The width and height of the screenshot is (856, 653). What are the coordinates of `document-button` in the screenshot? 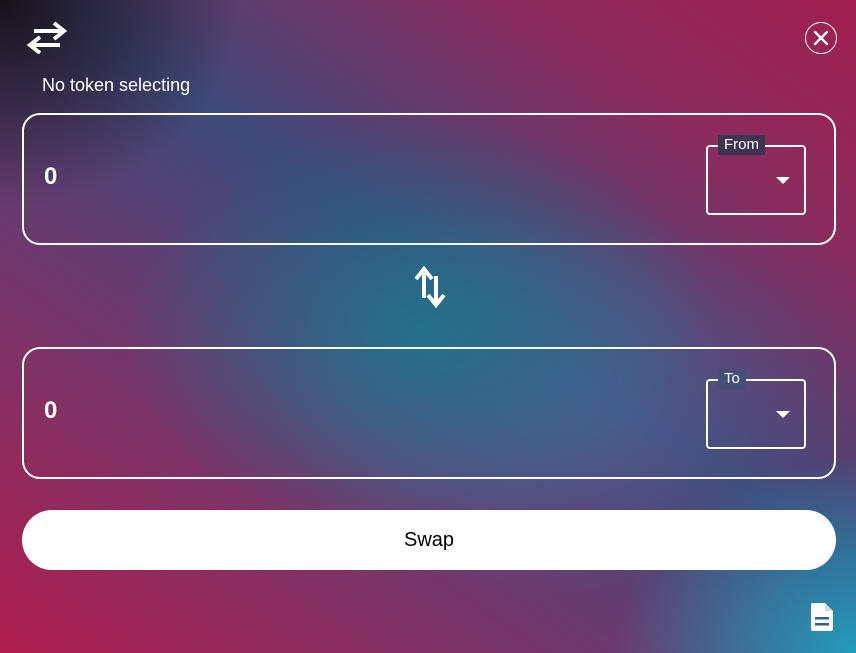 It's located at (822, 617).